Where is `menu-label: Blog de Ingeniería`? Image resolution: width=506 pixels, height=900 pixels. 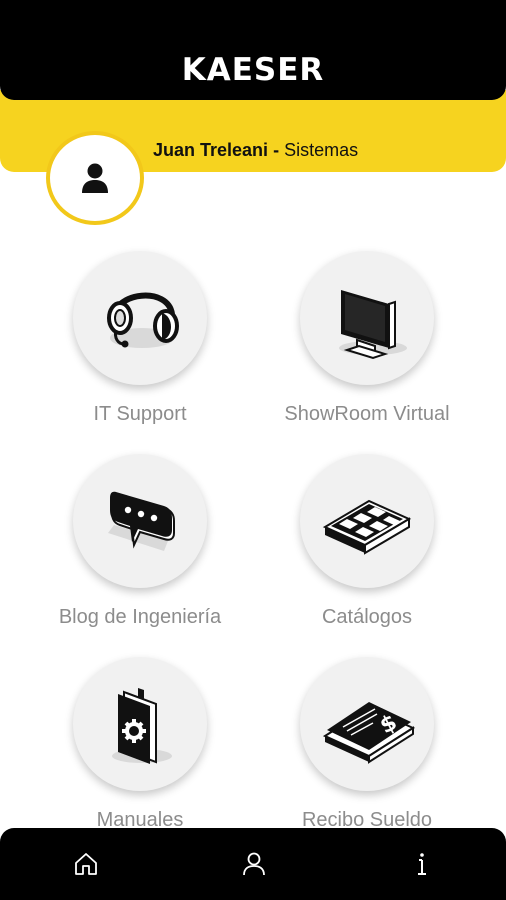 menu-label: Blog de Ingeniería is located at coordinates (140, 617).